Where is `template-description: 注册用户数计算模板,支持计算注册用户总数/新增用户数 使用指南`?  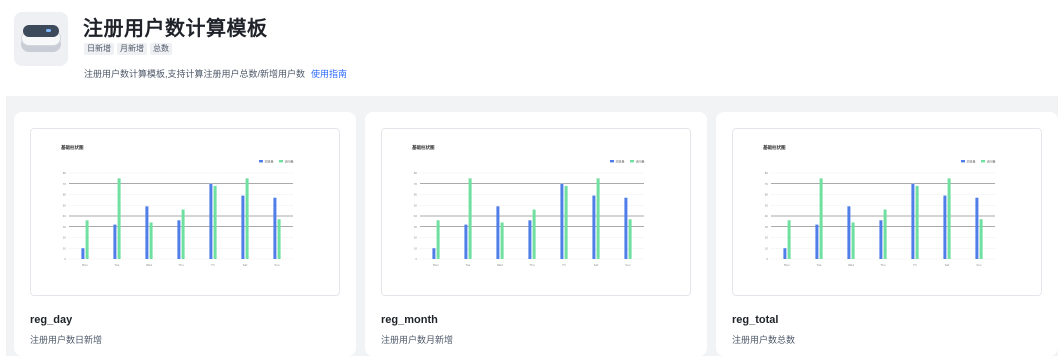
template-description: 注册用户数计算模板,支持计算注册用户总数/新增用户数 使用指南 is located at coordinates (215, 73).